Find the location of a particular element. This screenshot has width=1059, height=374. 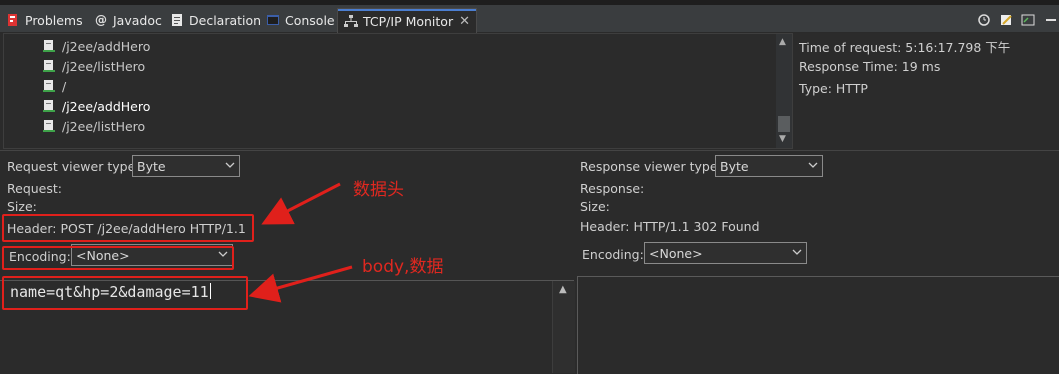

tab-javadoc: @ Javadoc is located at coordinates (128, 20).